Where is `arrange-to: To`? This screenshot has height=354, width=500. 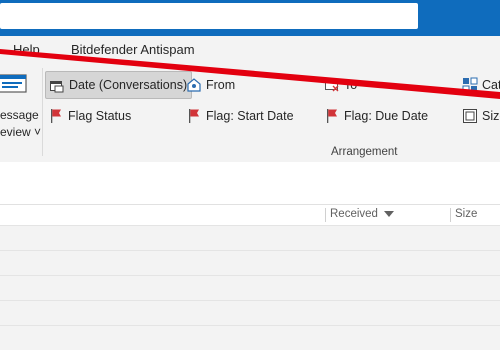
arrange-to: To is located at coordinates (340, 85).